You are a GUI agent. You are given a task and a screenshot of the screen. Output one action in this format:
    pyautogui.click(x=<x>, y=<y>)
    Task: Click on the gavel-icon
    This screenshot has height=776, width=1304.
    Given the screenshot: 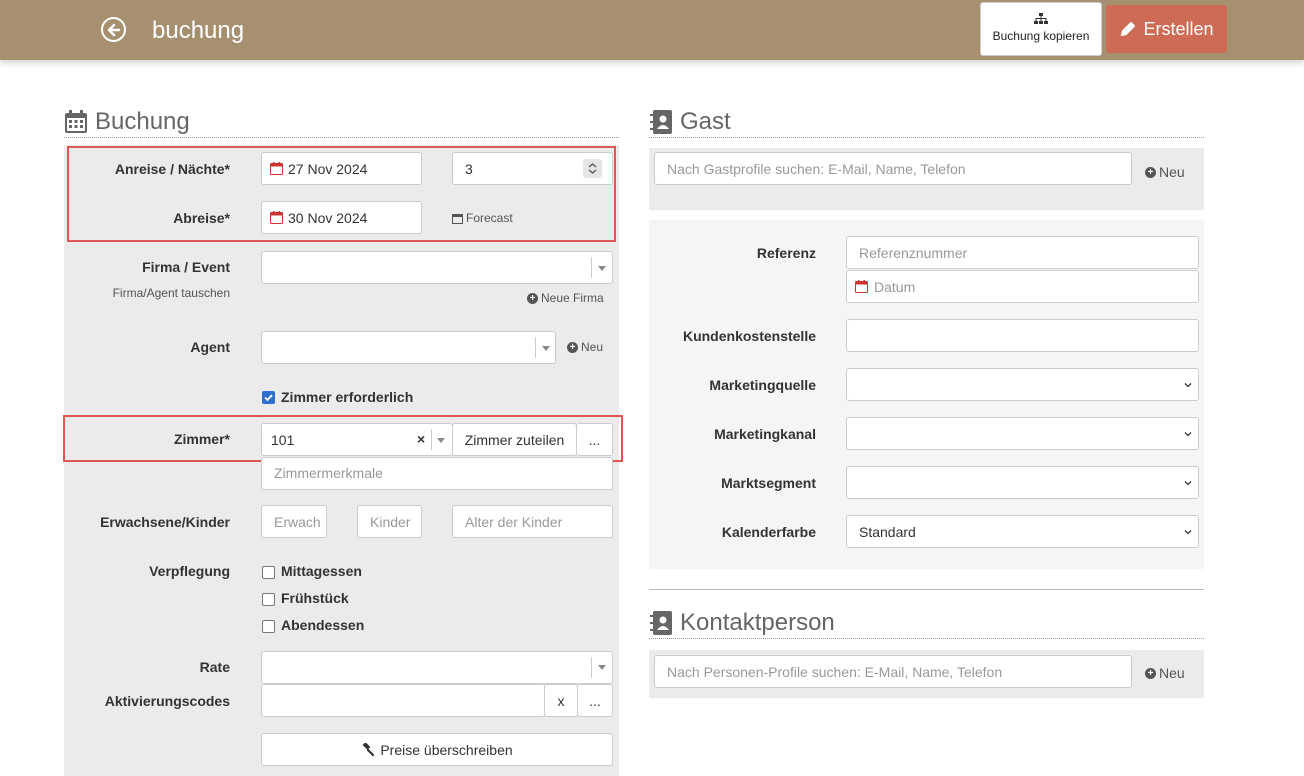 What is the action you would take?
    pyautogui.click(x=368, y=749)
    